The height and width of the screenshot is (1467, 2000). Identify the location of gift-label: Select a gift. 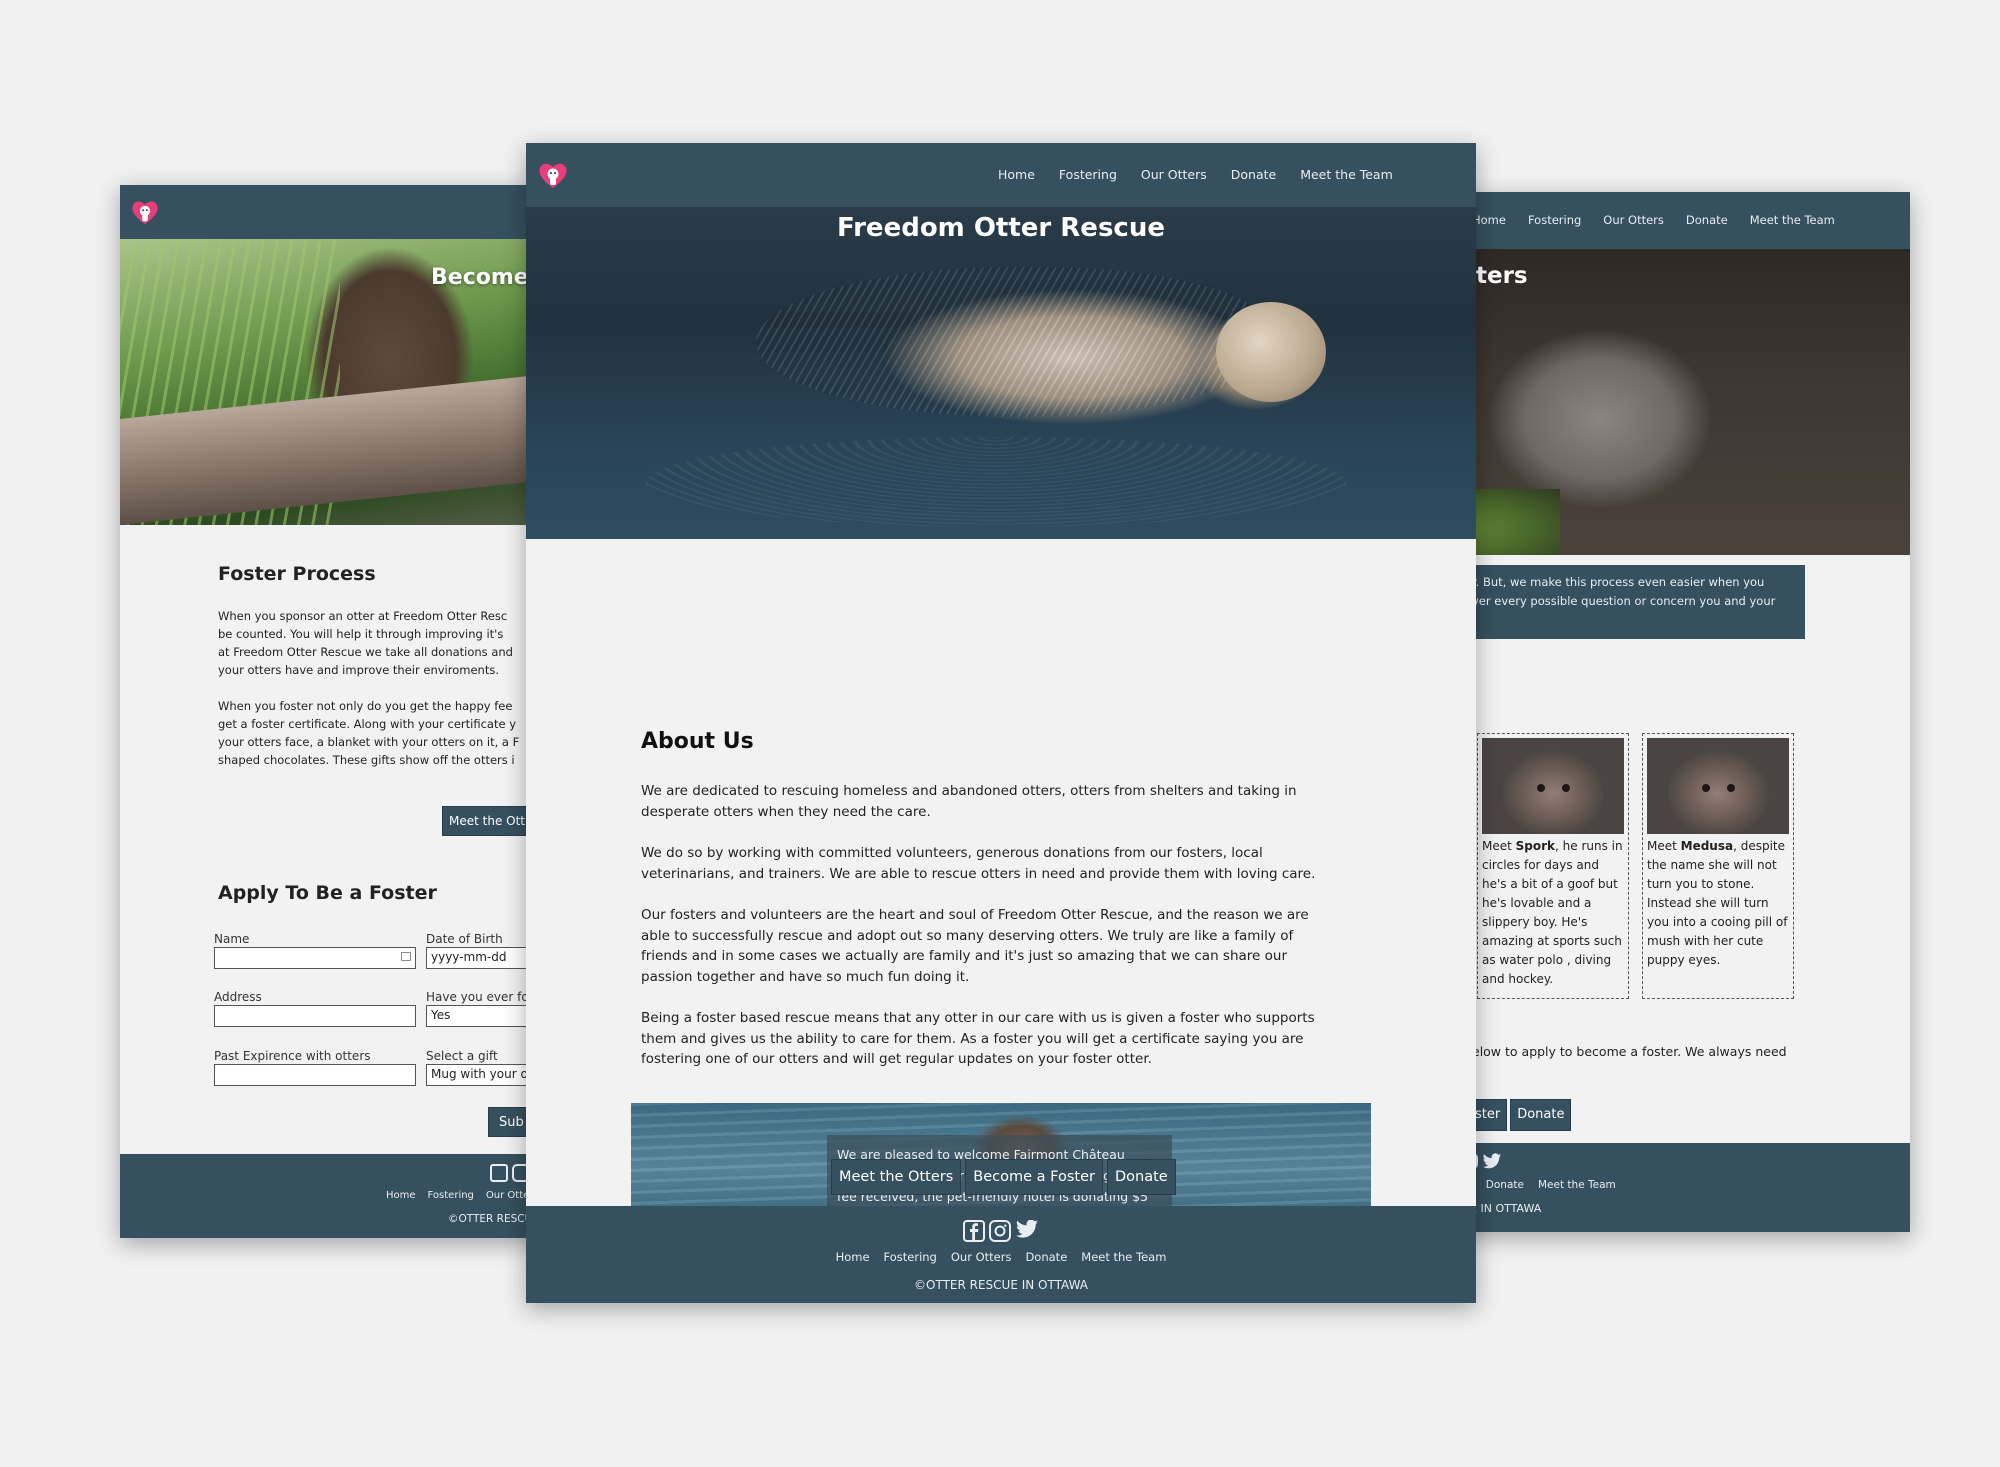
(462, 1056).